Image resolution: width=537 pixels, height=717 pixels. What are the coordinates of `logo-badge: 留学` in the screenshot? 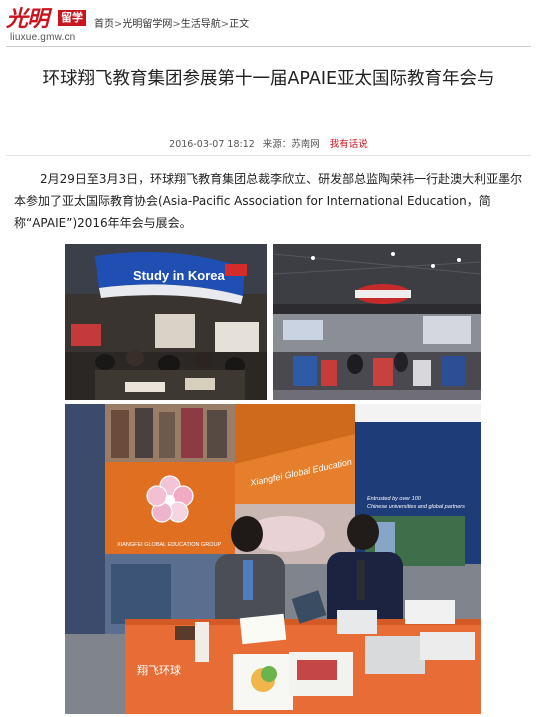 It's located at (72, 18).